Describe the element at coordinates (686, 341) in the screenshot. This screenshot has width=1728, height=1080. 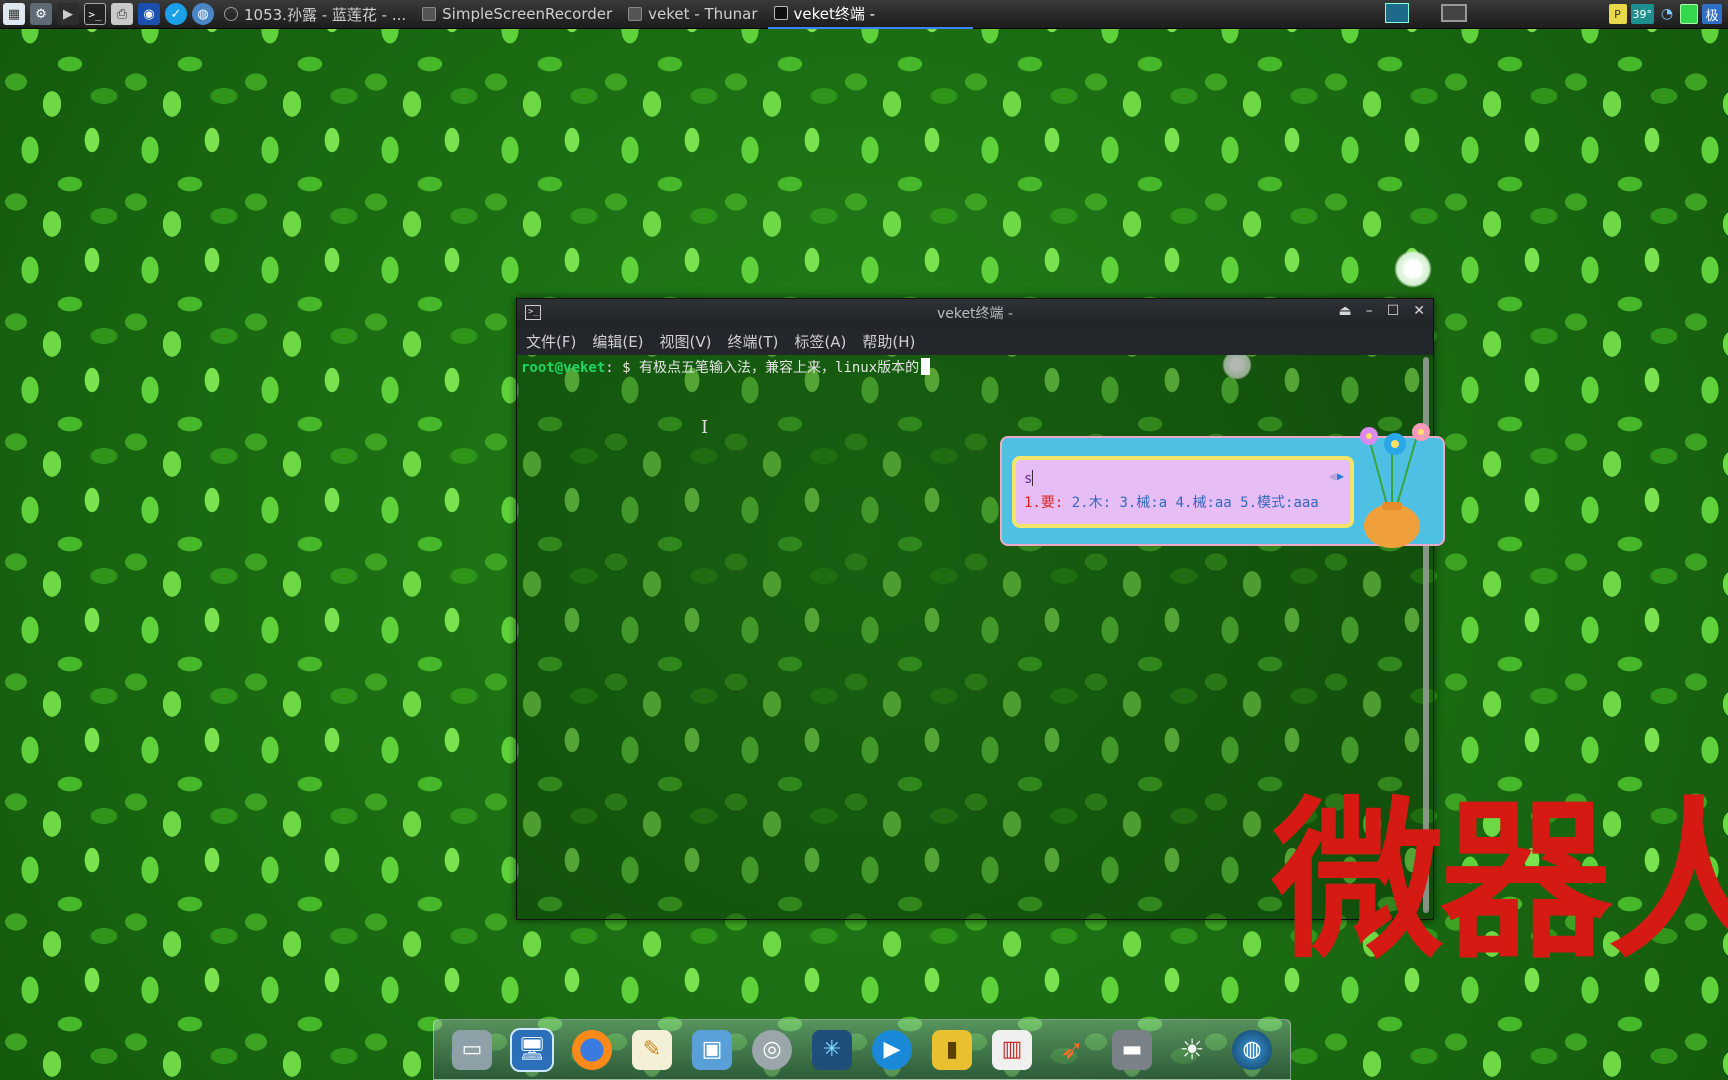
I see `menu-view: 视图(V)` at that location.